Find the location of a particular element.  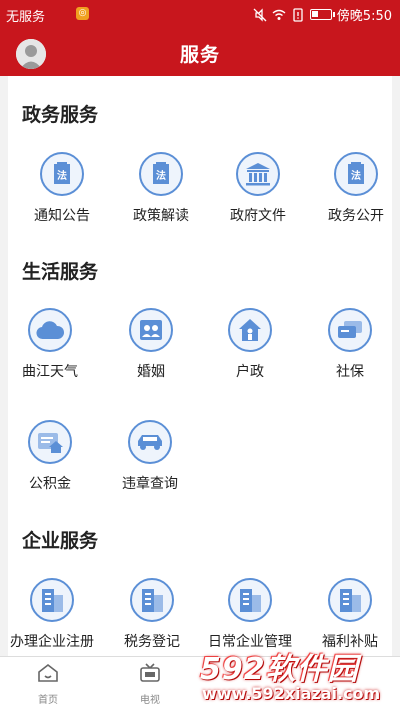

service-item-tax-registration: 税务登记 is located at coordinates (152, 614).